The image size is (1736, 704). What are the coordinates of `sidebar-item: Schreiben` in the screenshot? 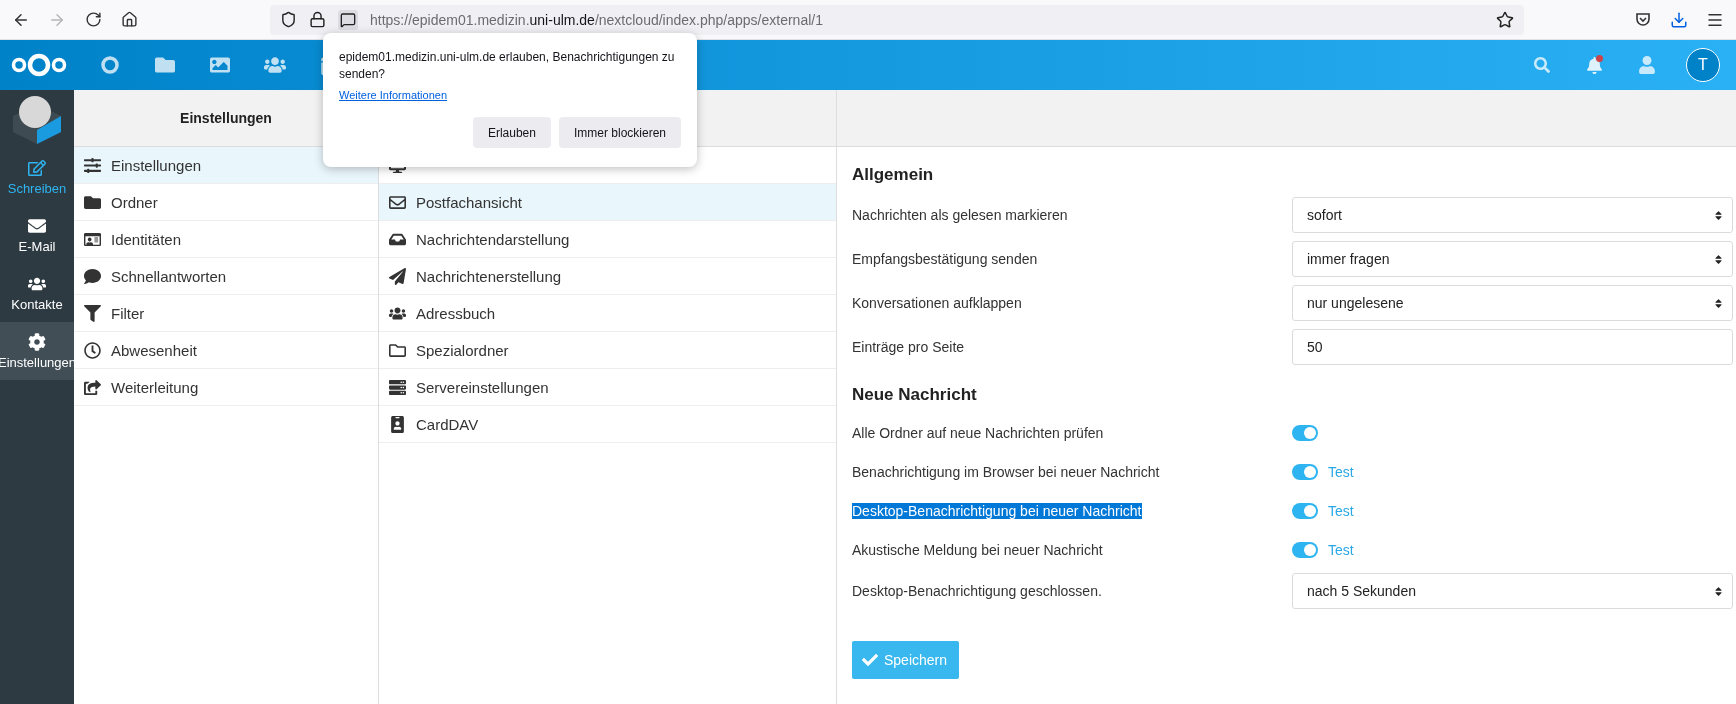 It's located at (37, 177).